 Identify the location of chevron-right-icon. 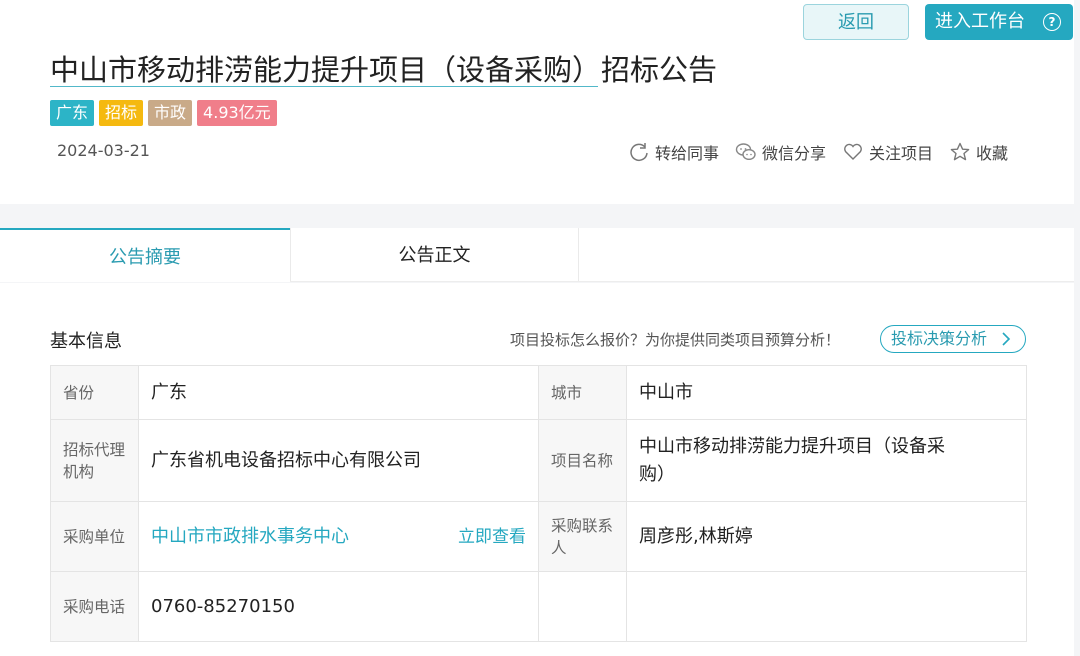
(1006, 343).